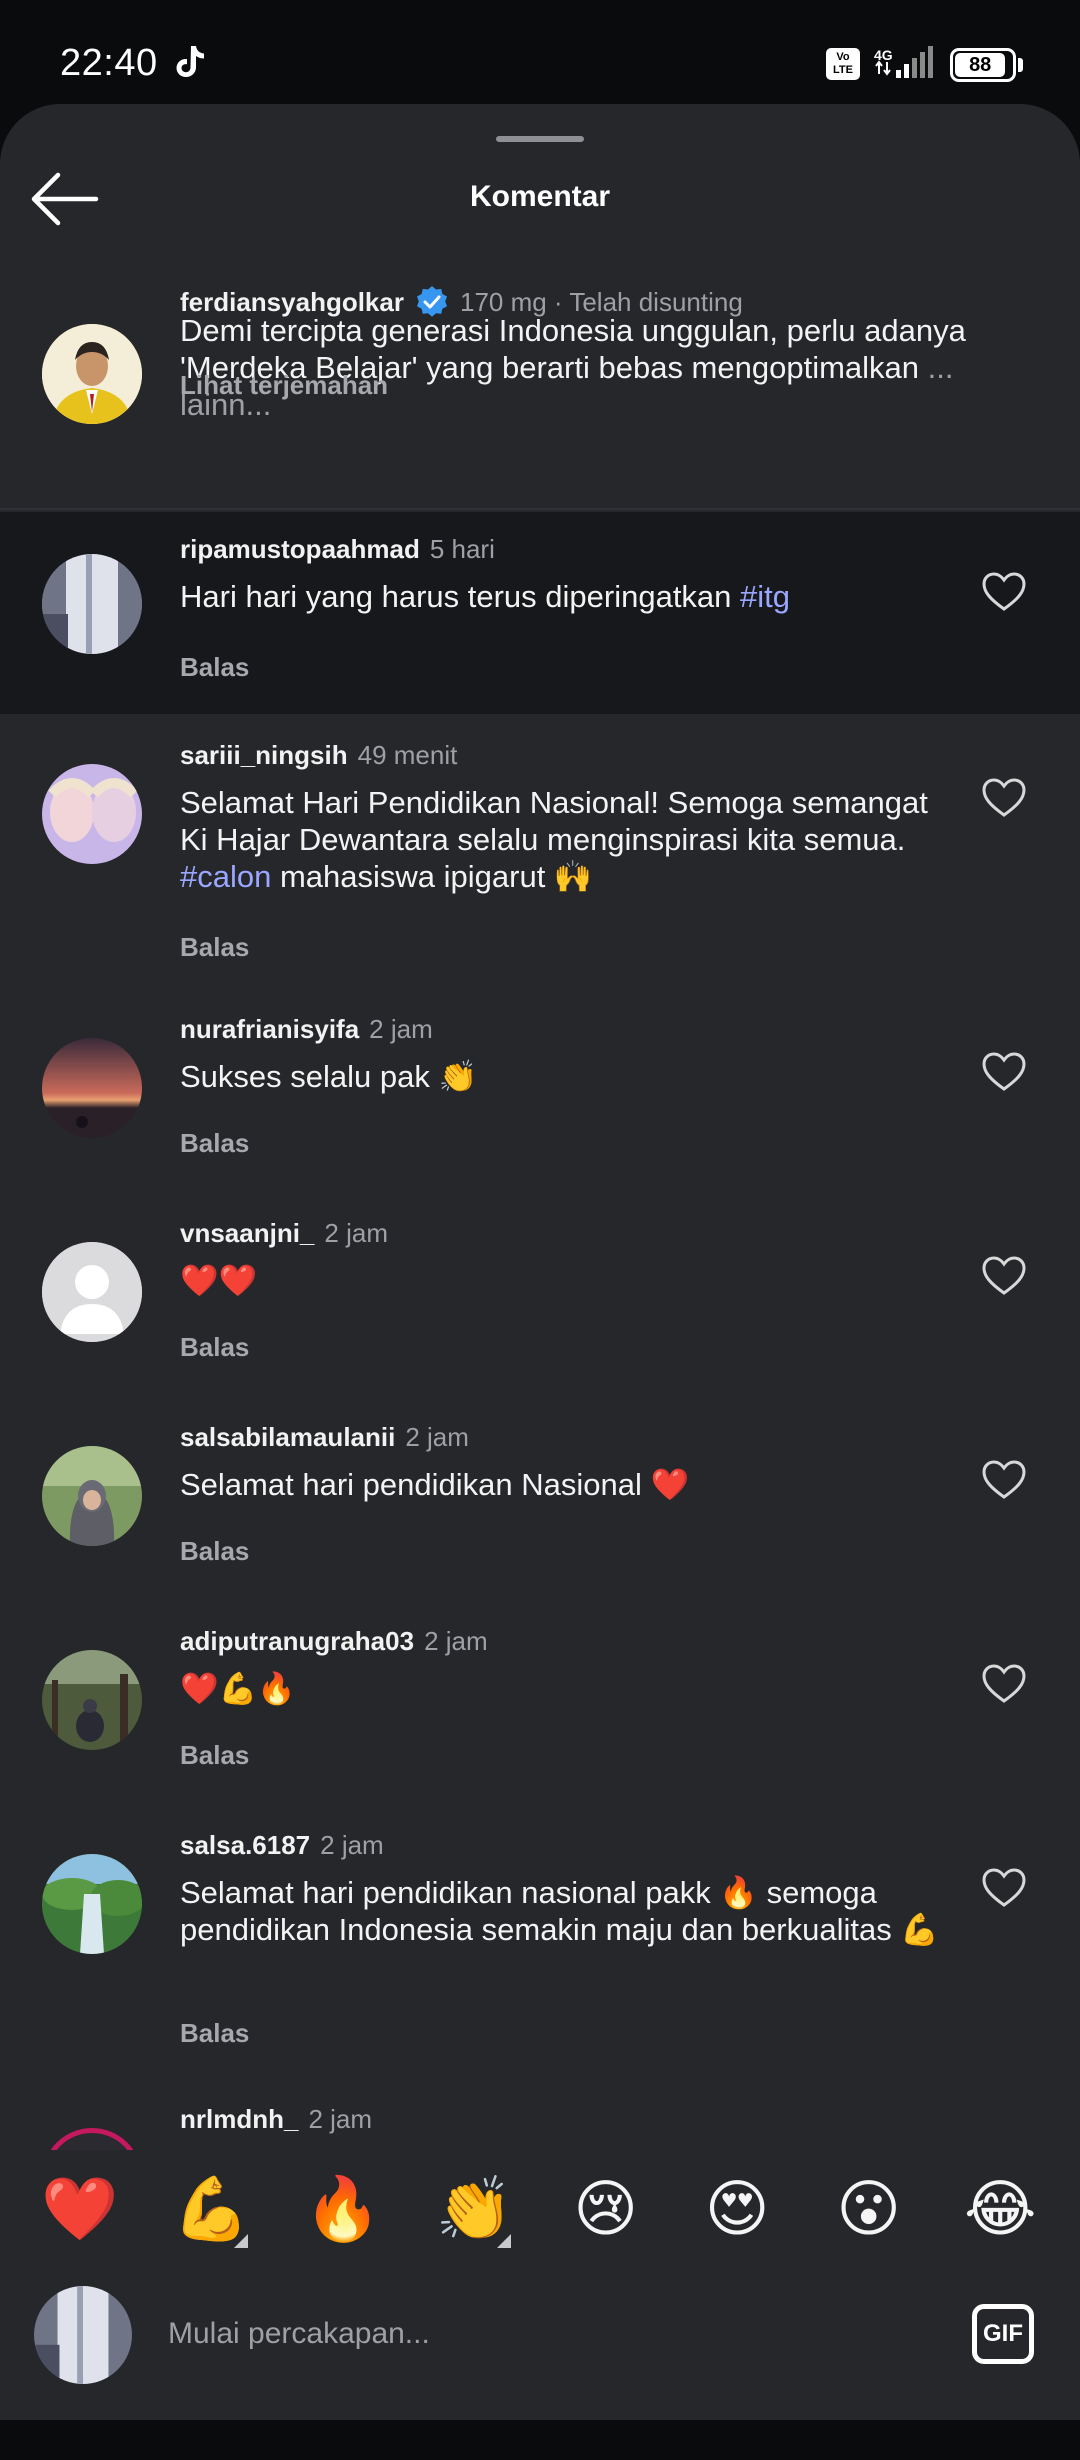 Image resolution: width=1080 pixels, height=2460 pixels. I want to click on comment-username: nrlmdnh_, so click(239, 2119).